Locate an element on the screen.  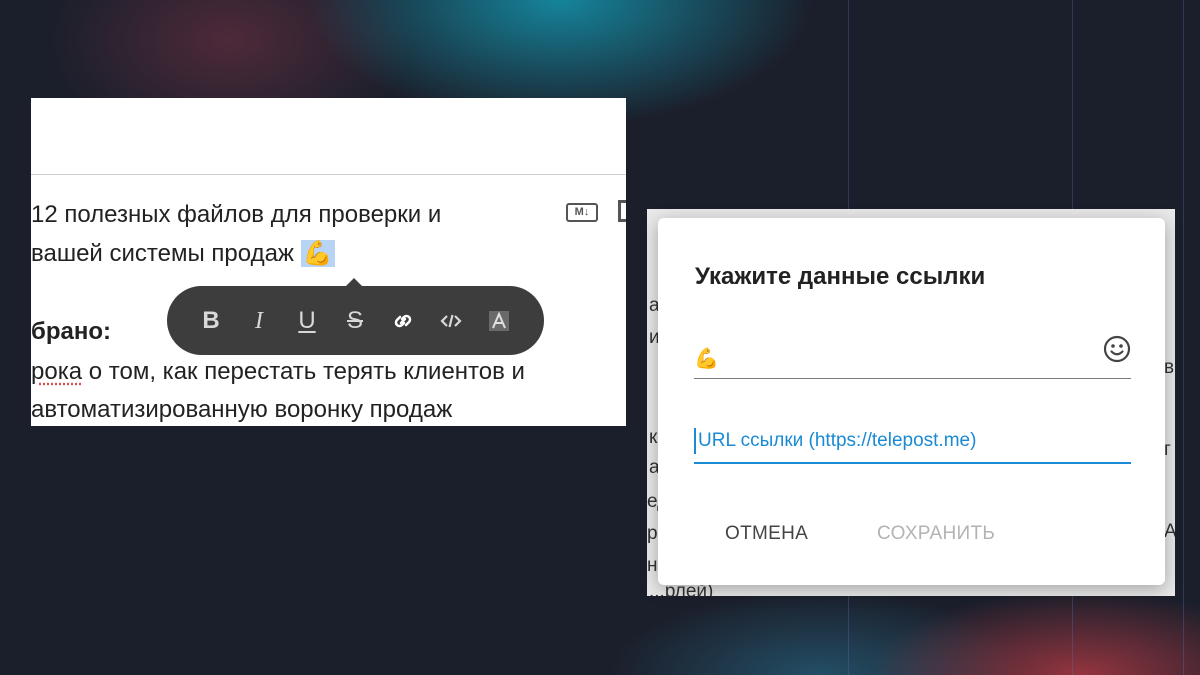
save-button: СОХРАНИТЬ is located at coordinates (936, 534).